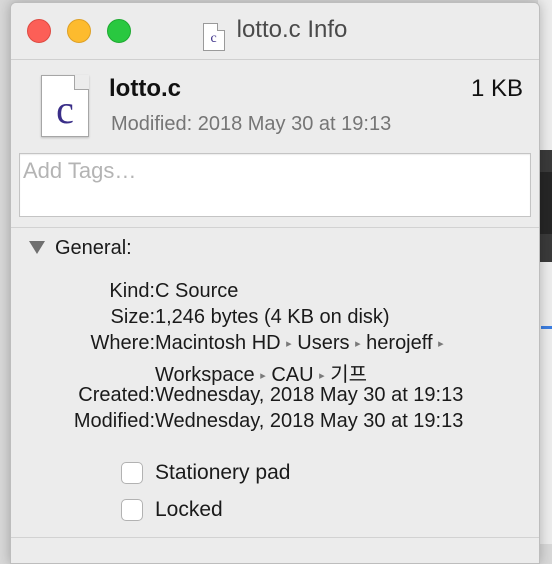 This screenshot has height=564, width=552. Describe the element at coordinates (132, 317) in the screenshot. I see `size-label: Size:` at that location.